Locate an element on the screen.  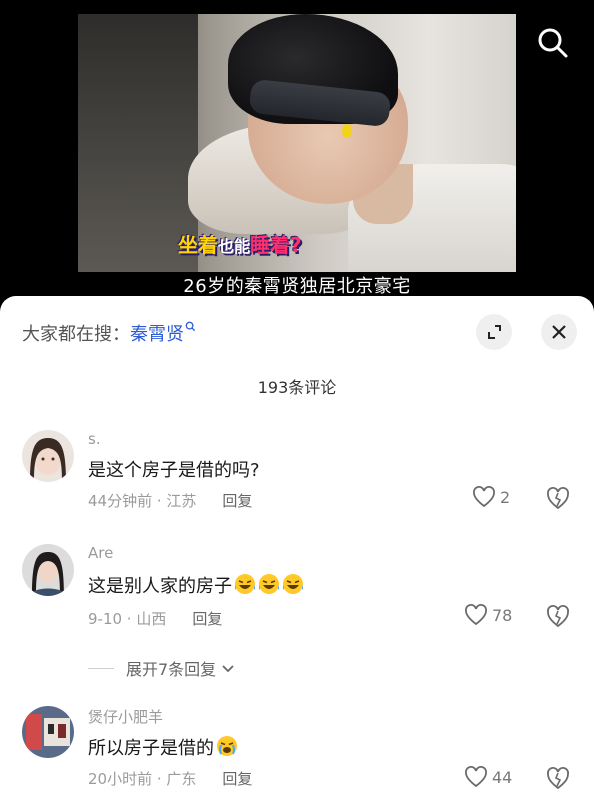
comment-time-location: 9-10 · 山西 is located at coordinates (127, 619).